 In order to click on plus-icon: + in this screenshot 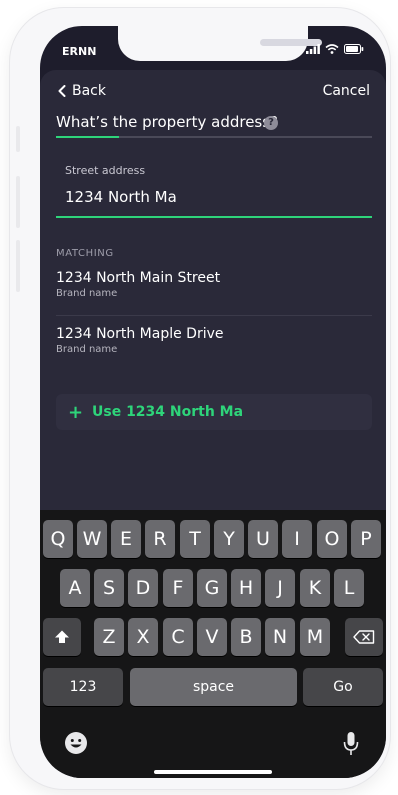, I will do `click(76, 412)`.